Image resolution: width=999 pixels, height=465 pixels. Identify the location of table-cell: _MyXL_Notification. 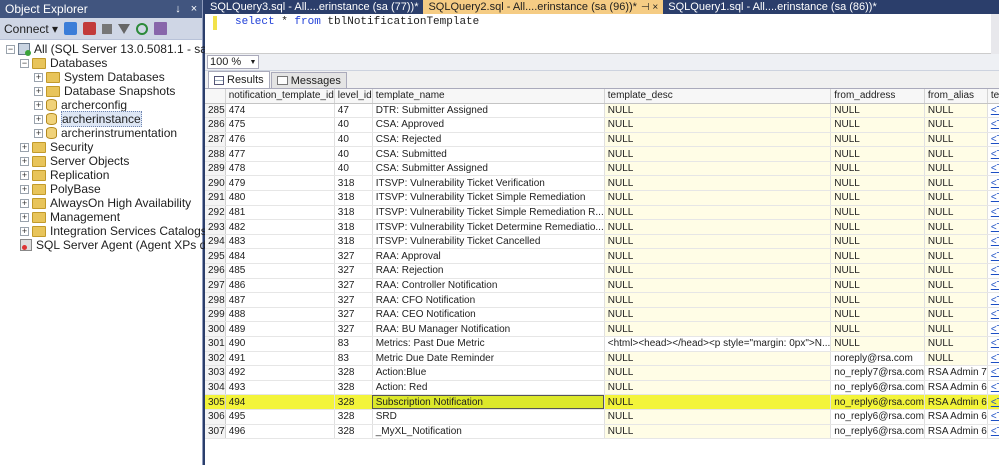
(488, 432).